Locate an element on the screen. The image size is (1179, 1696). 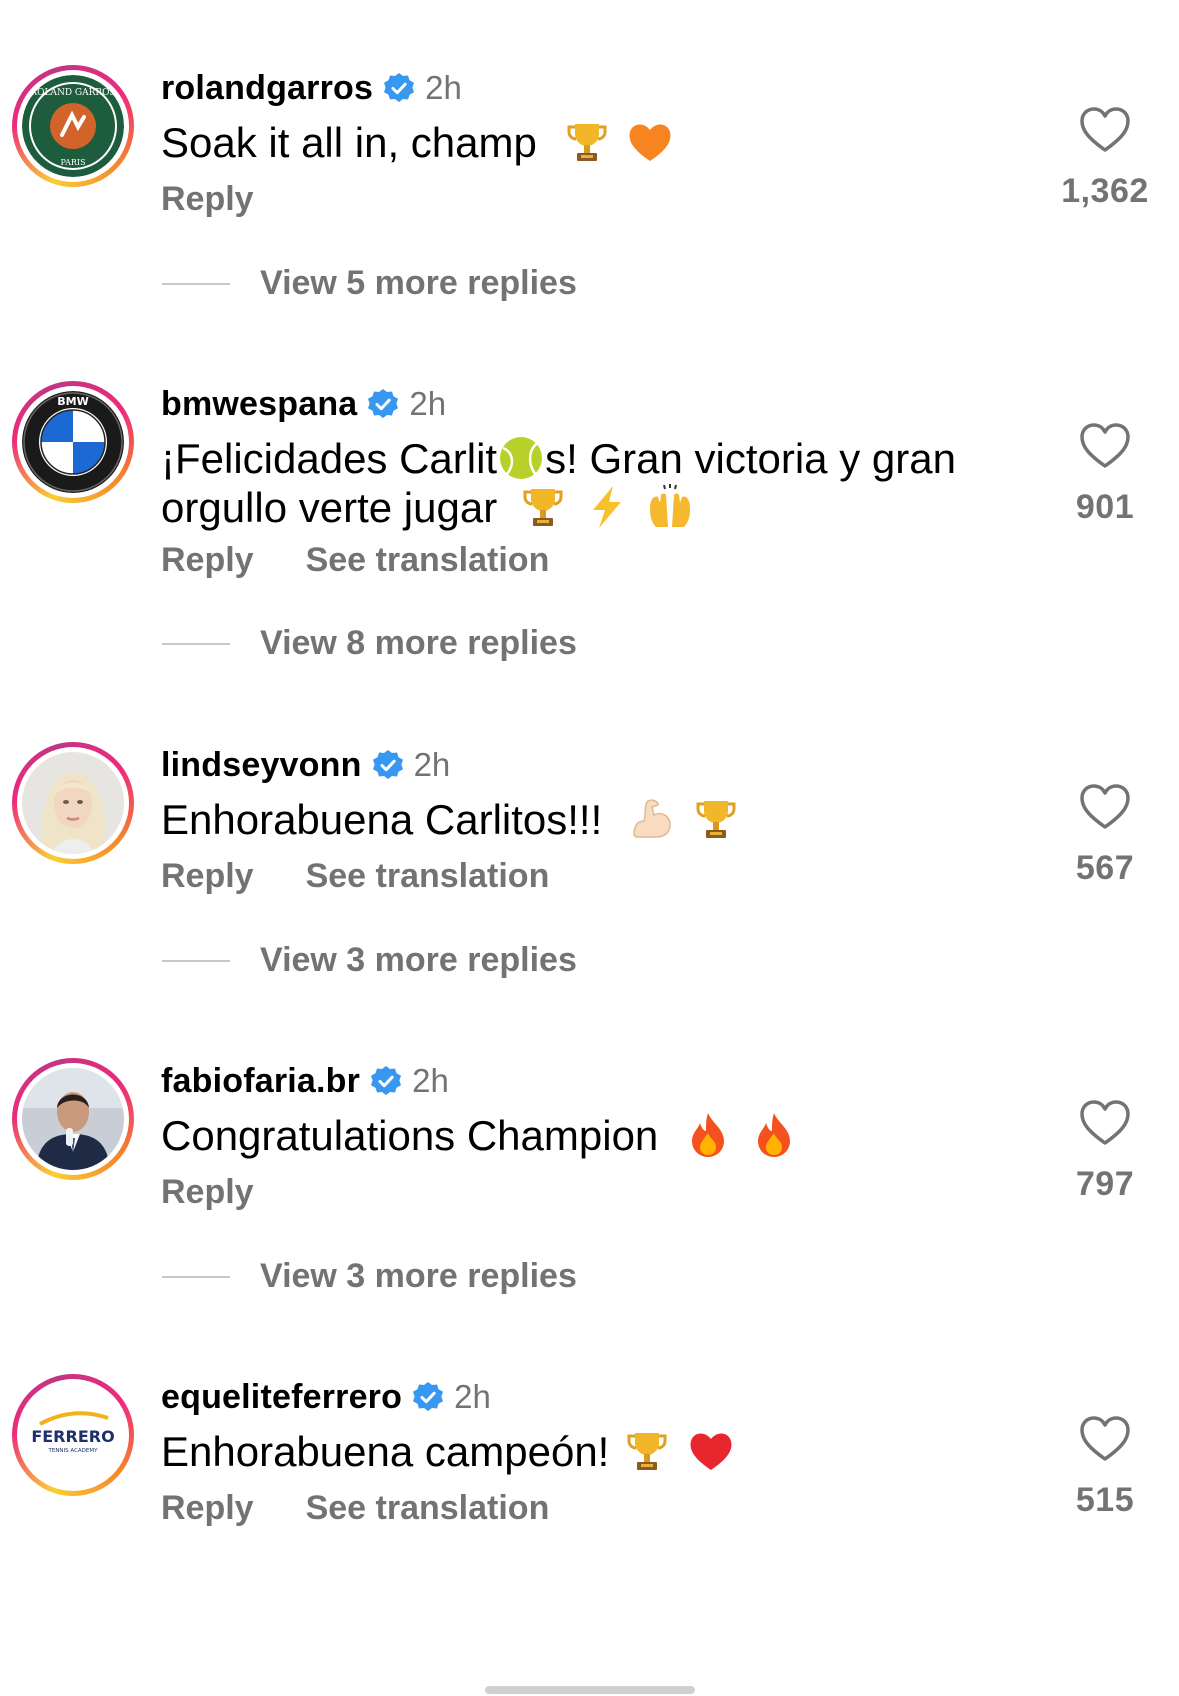
avatar-story-ring: FERRERO TENNIS ACADEMY is located at coordinates (73, 1435).